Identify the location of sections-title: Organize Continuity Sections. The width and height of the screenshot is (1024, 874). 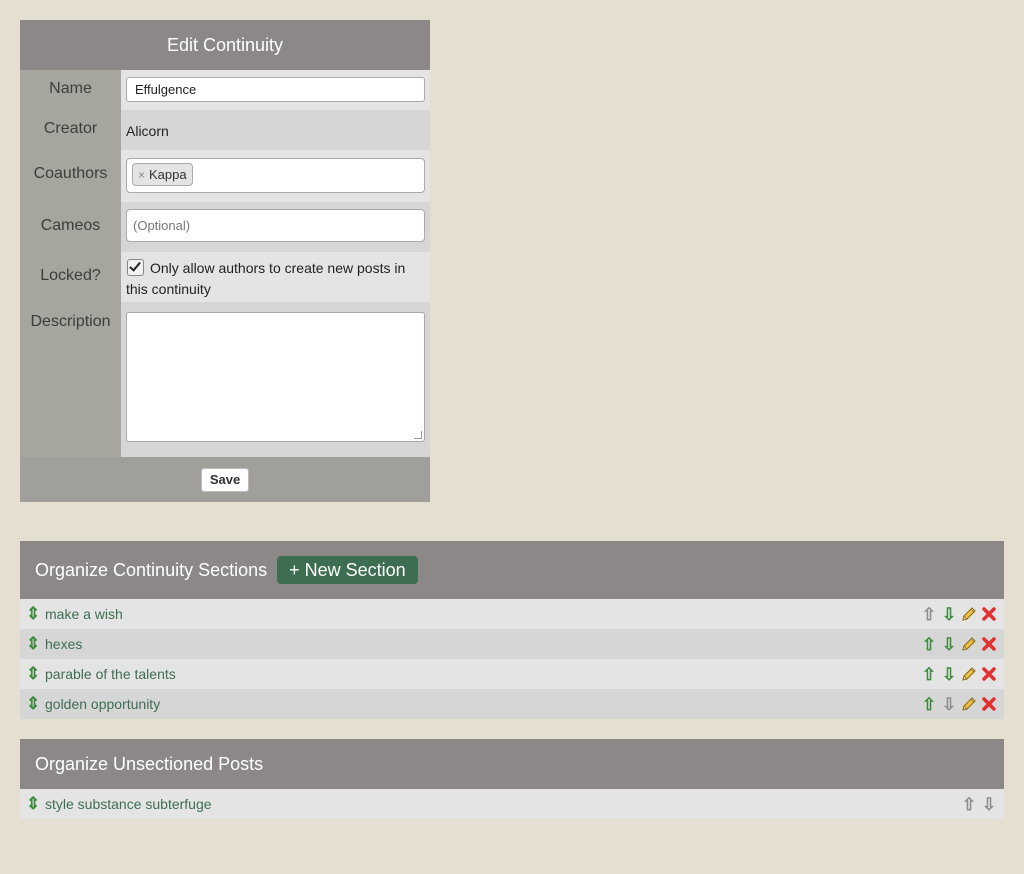
(151, 569).